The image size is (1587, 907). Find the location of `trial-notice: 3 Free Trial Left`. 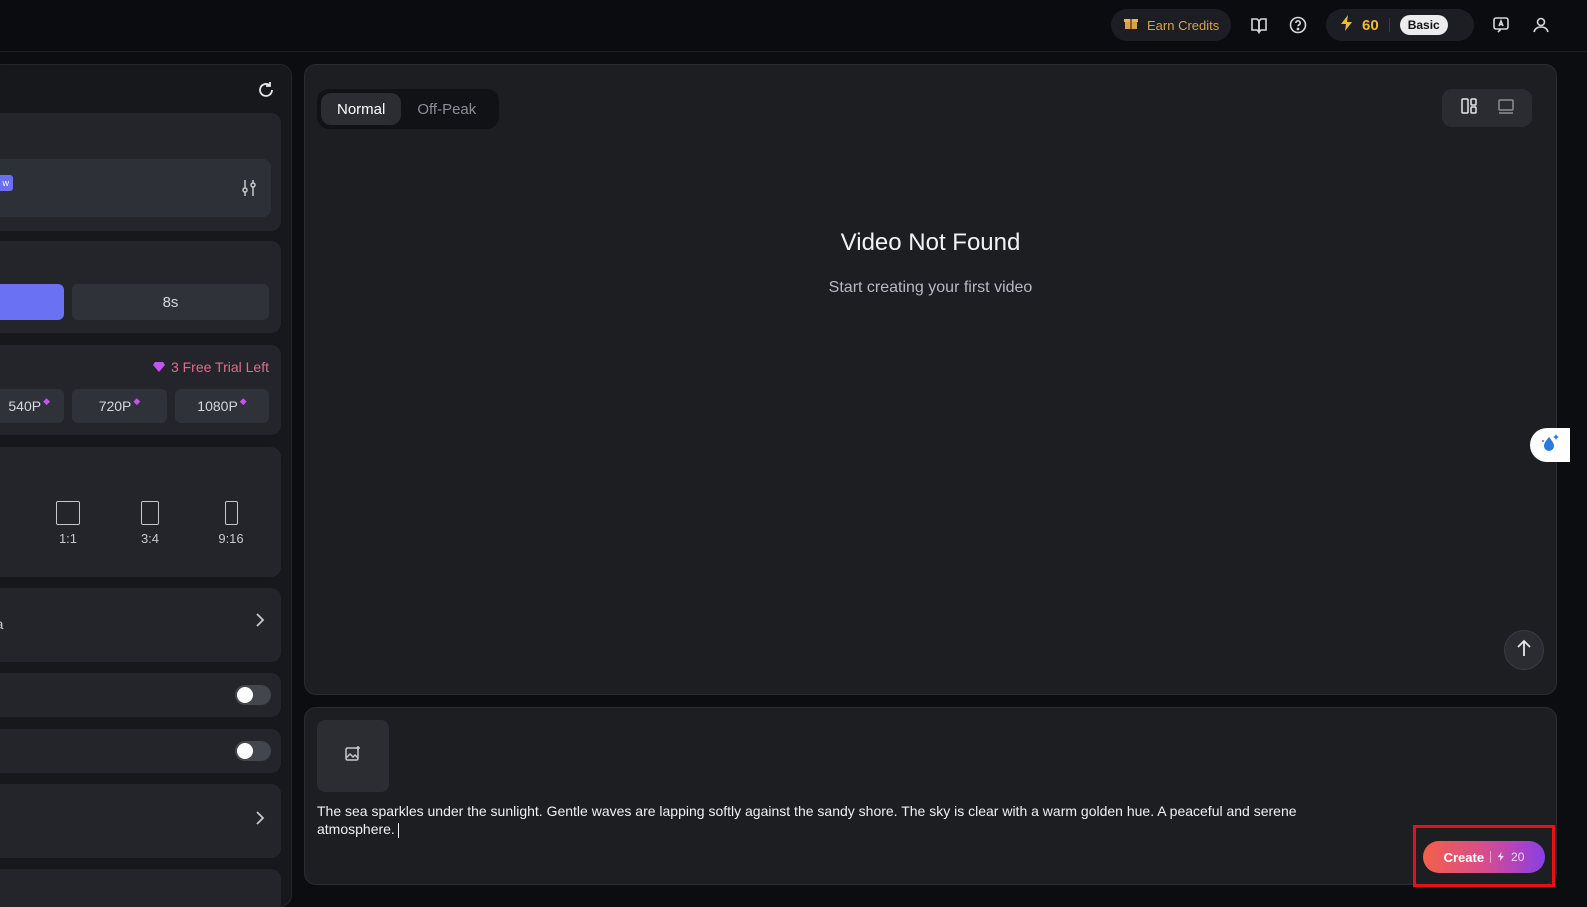

trial-notice: 3 Free Trial Left is located at coordinates (210, 367).